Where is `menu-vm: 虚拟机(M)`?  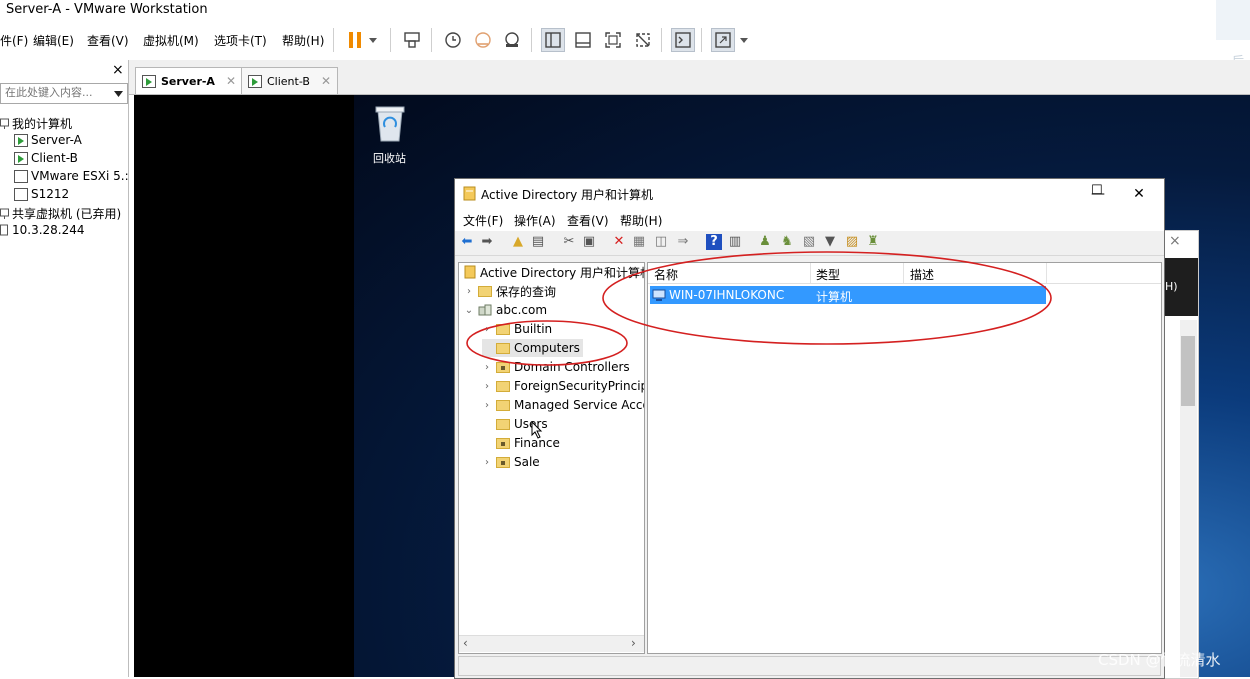
menu-vm: 虚拟机(M) is located at coordinates (171, 40).